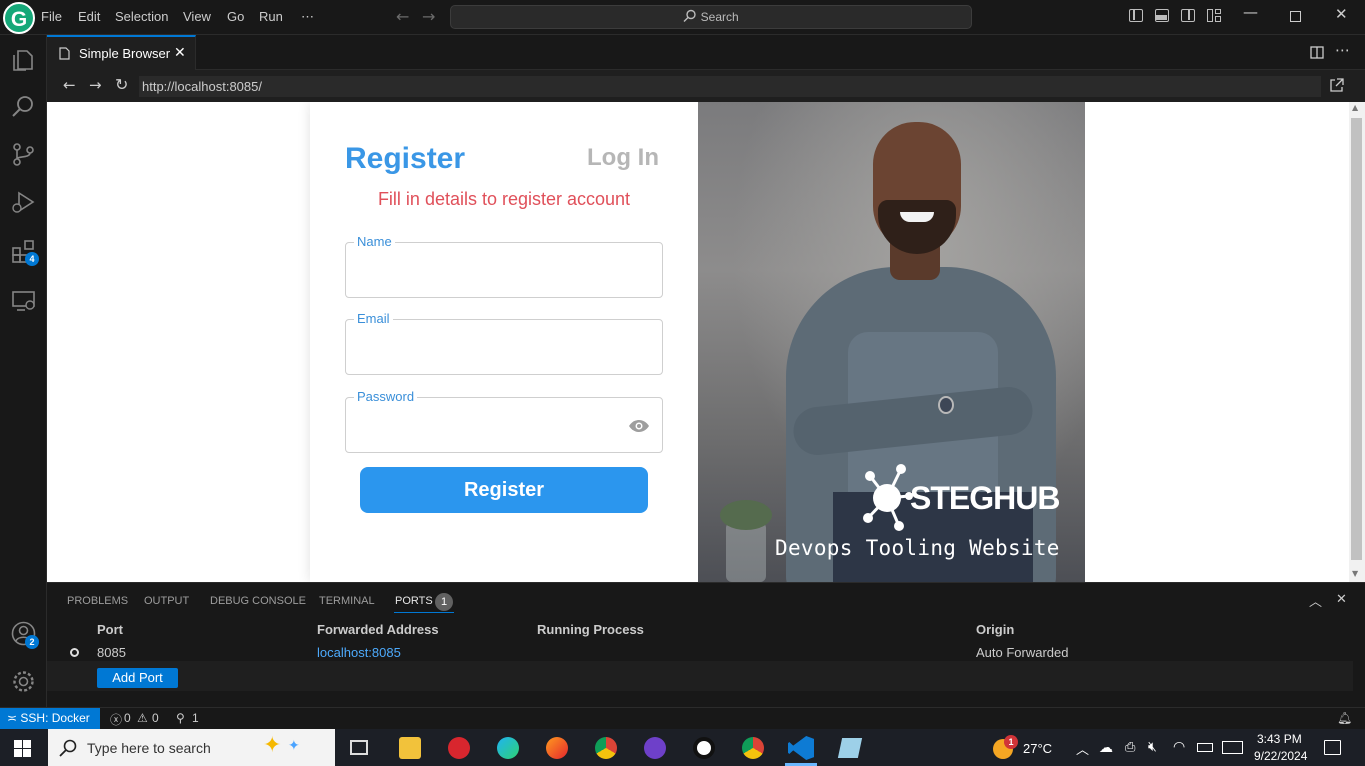  What do you see at coordinates (258, 601) in the screenshot?
I see `tab-debug-console: DEBUG CONSOLE` at bounding box center [258, 601].